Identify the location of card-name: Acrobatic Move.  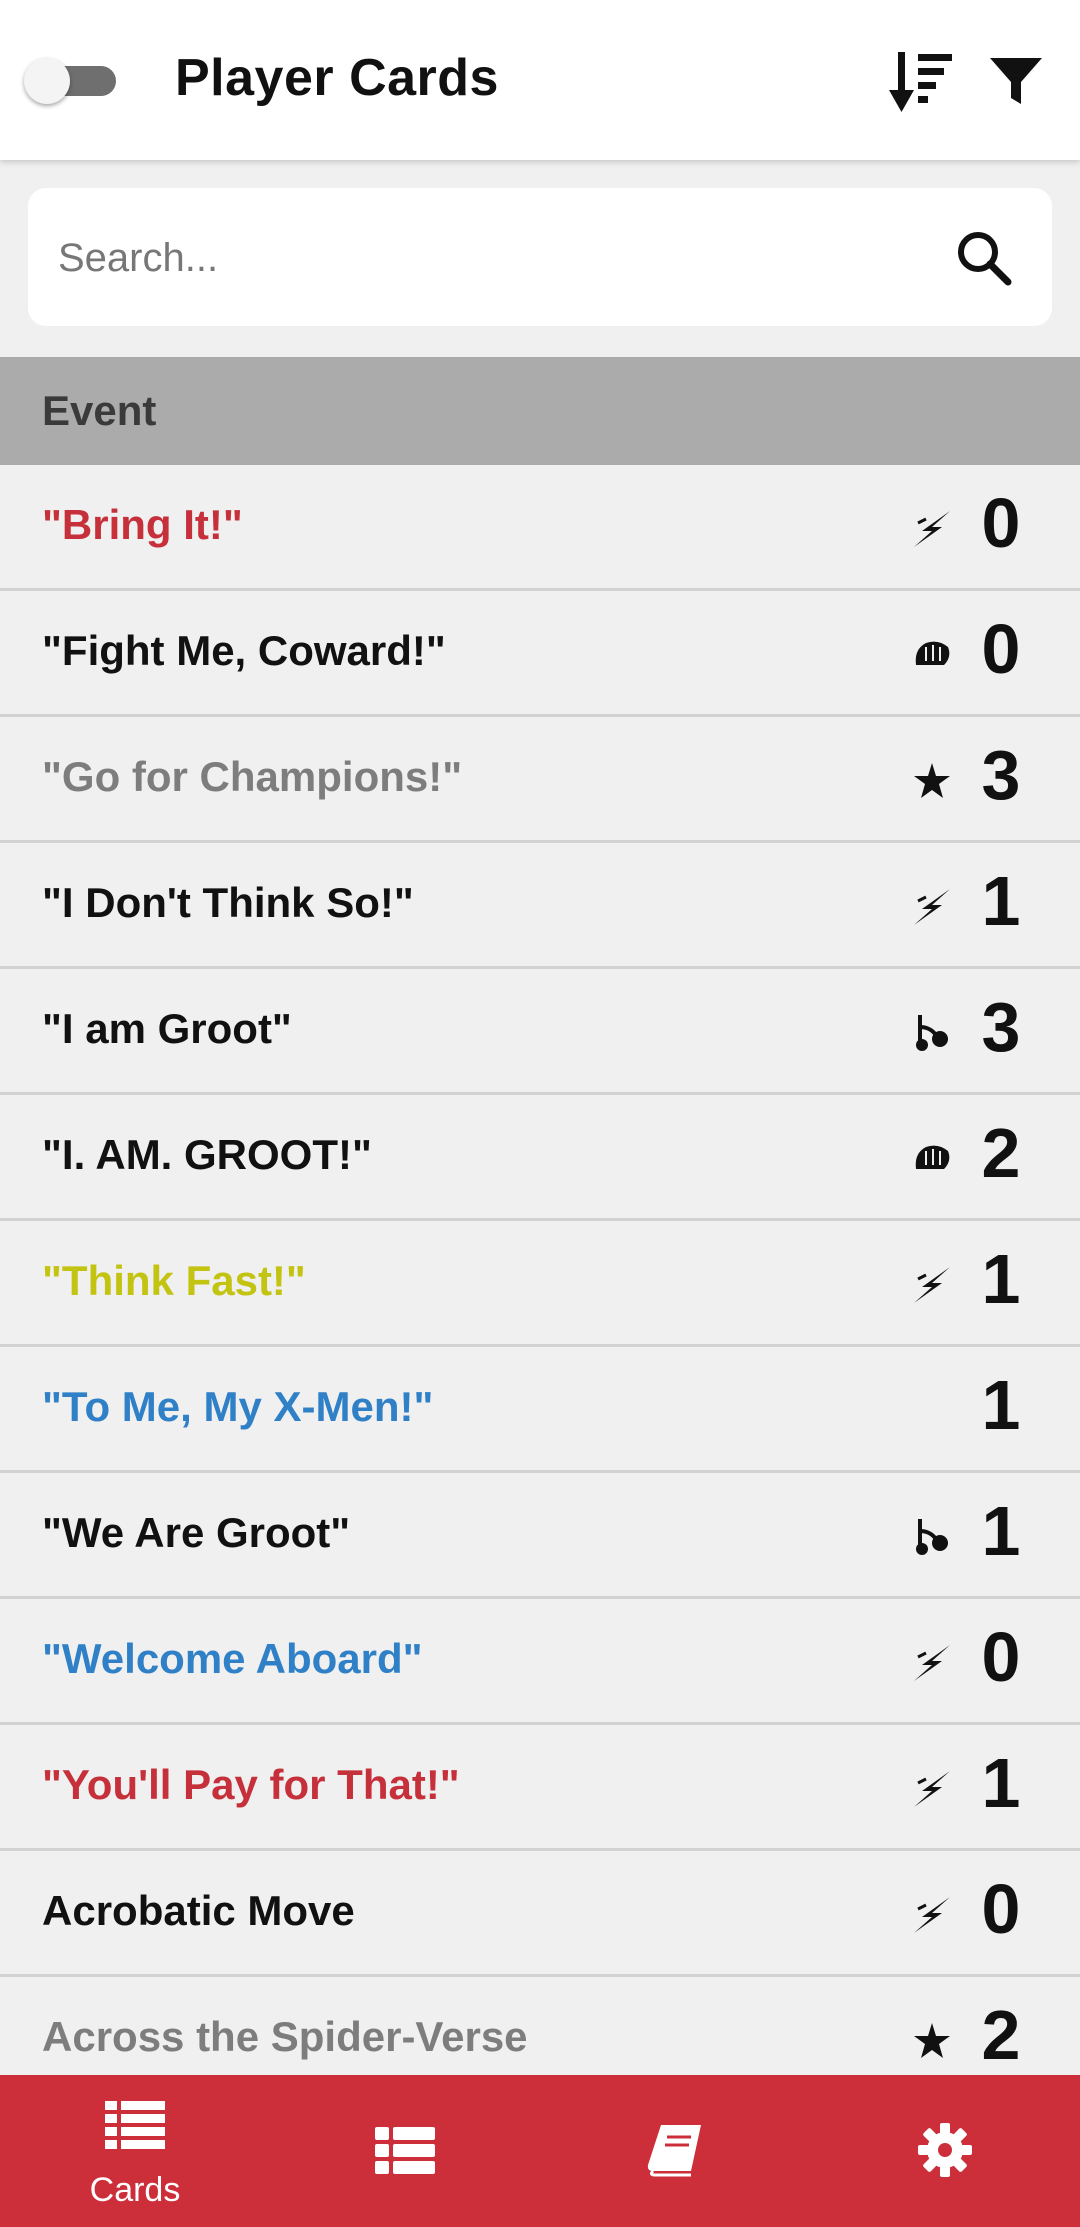
(198, 1910).